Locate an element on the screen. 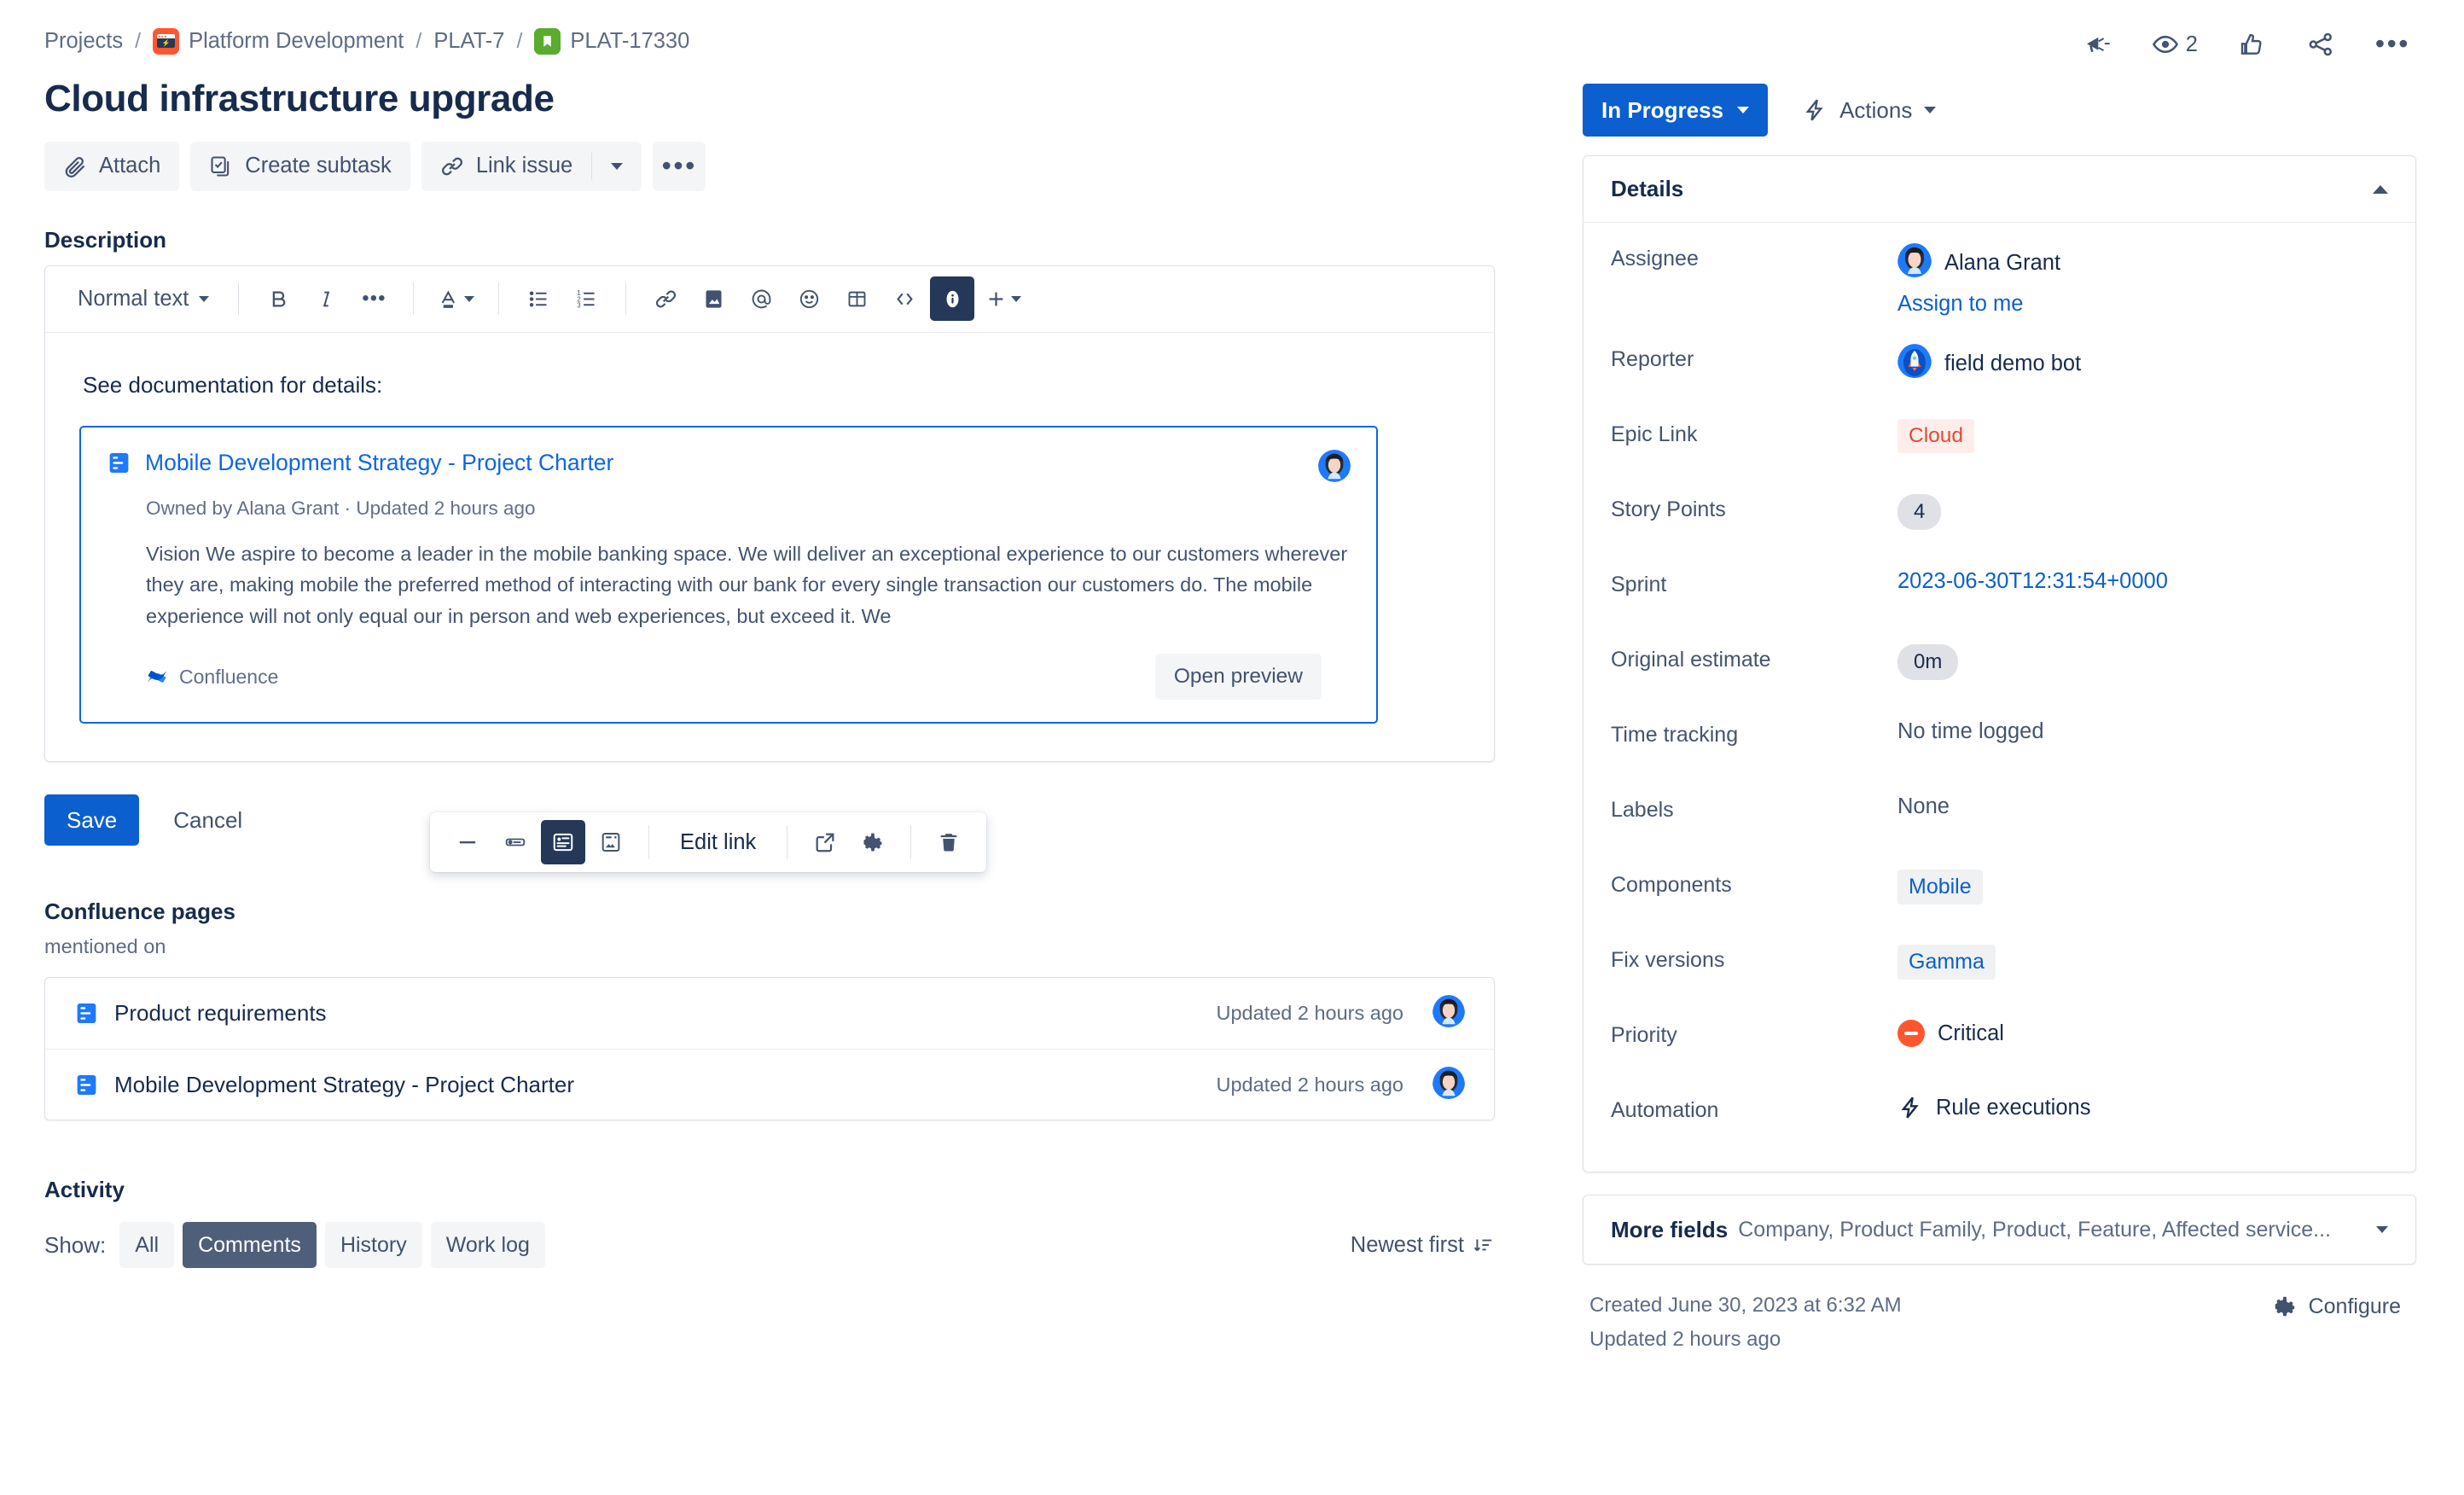  mention-button is located at coordinates (761, 298).